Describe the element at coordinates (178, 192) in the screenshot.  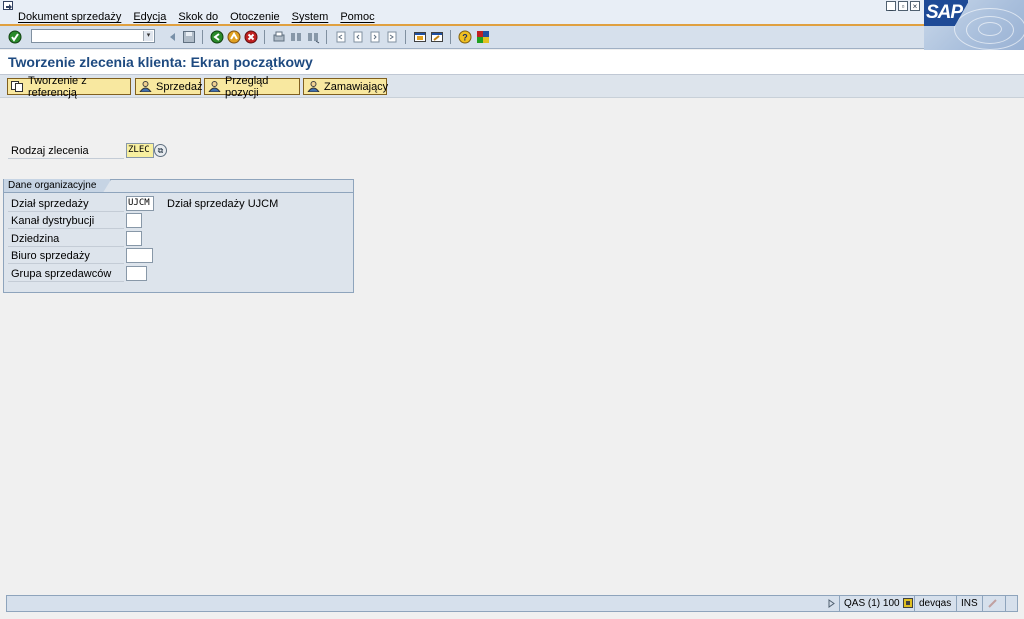
I see `group-title-line` at that location.